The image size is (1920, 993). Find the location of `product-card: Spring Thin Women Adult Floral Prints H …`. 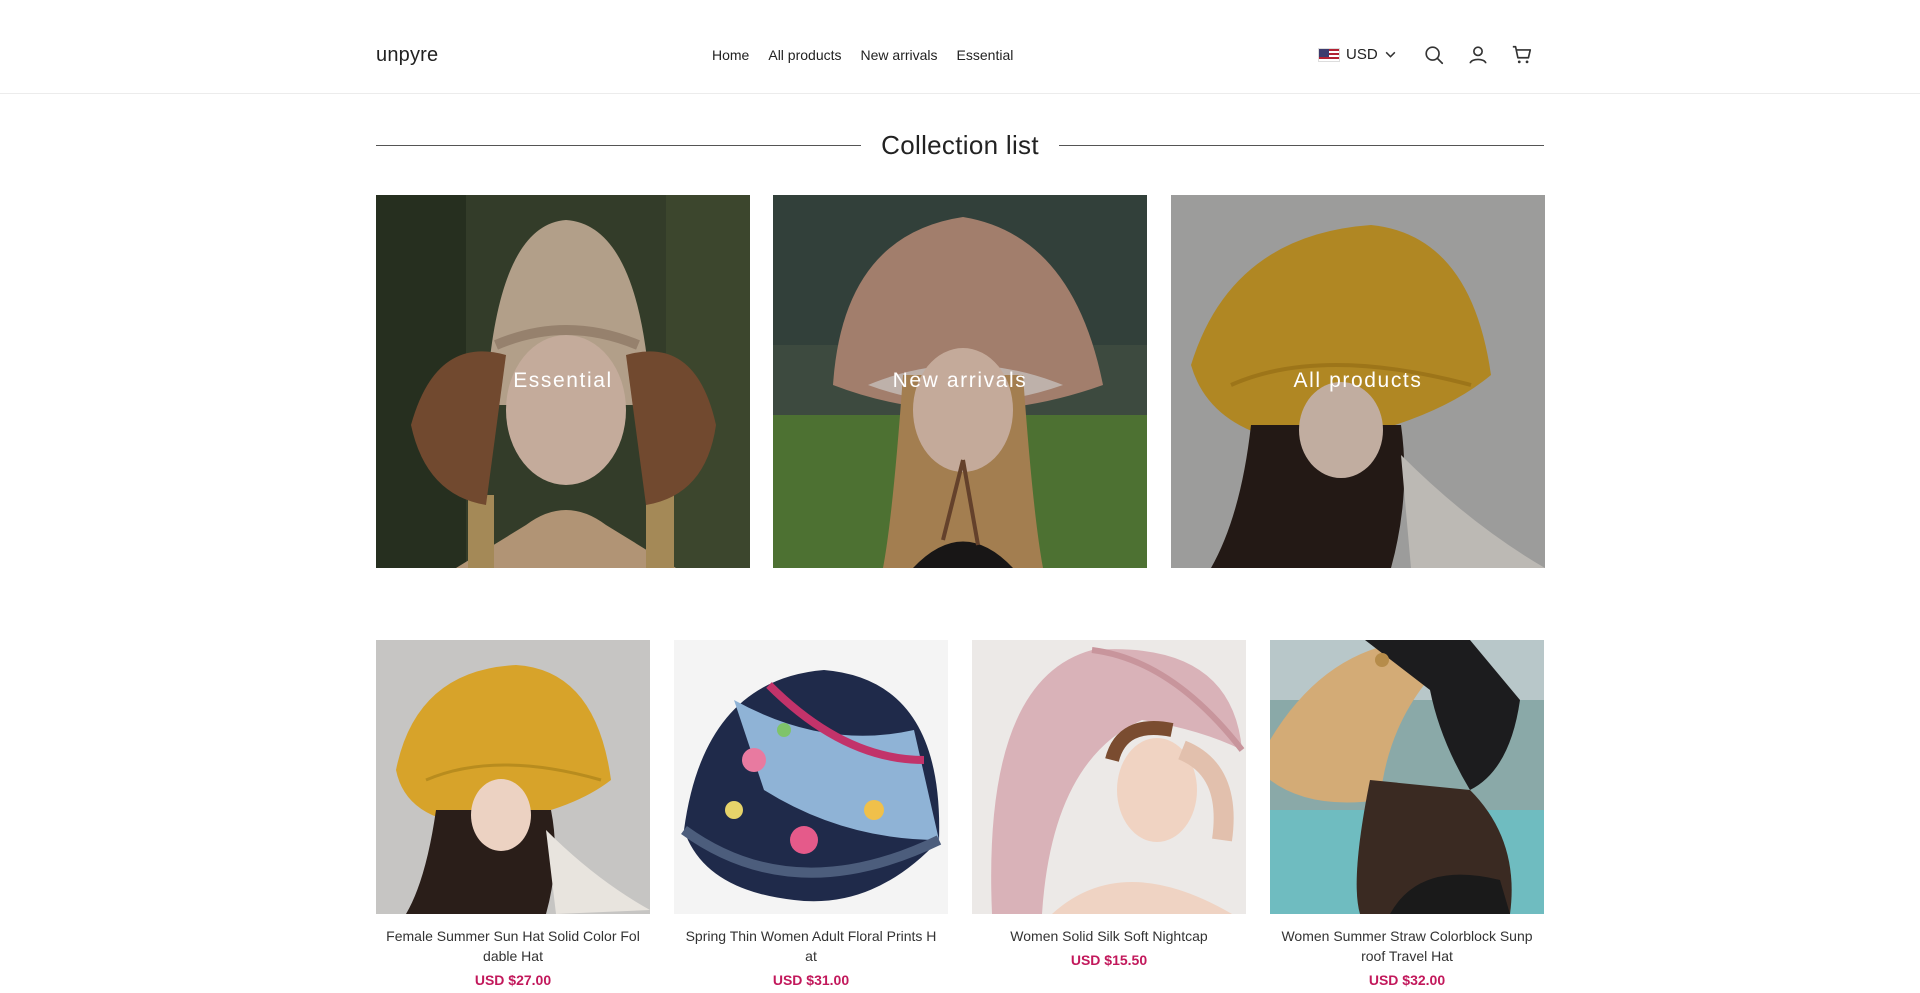

product-card: Spring Thin Women Adult Floral Prints H … is located at coordinates (811, 814).